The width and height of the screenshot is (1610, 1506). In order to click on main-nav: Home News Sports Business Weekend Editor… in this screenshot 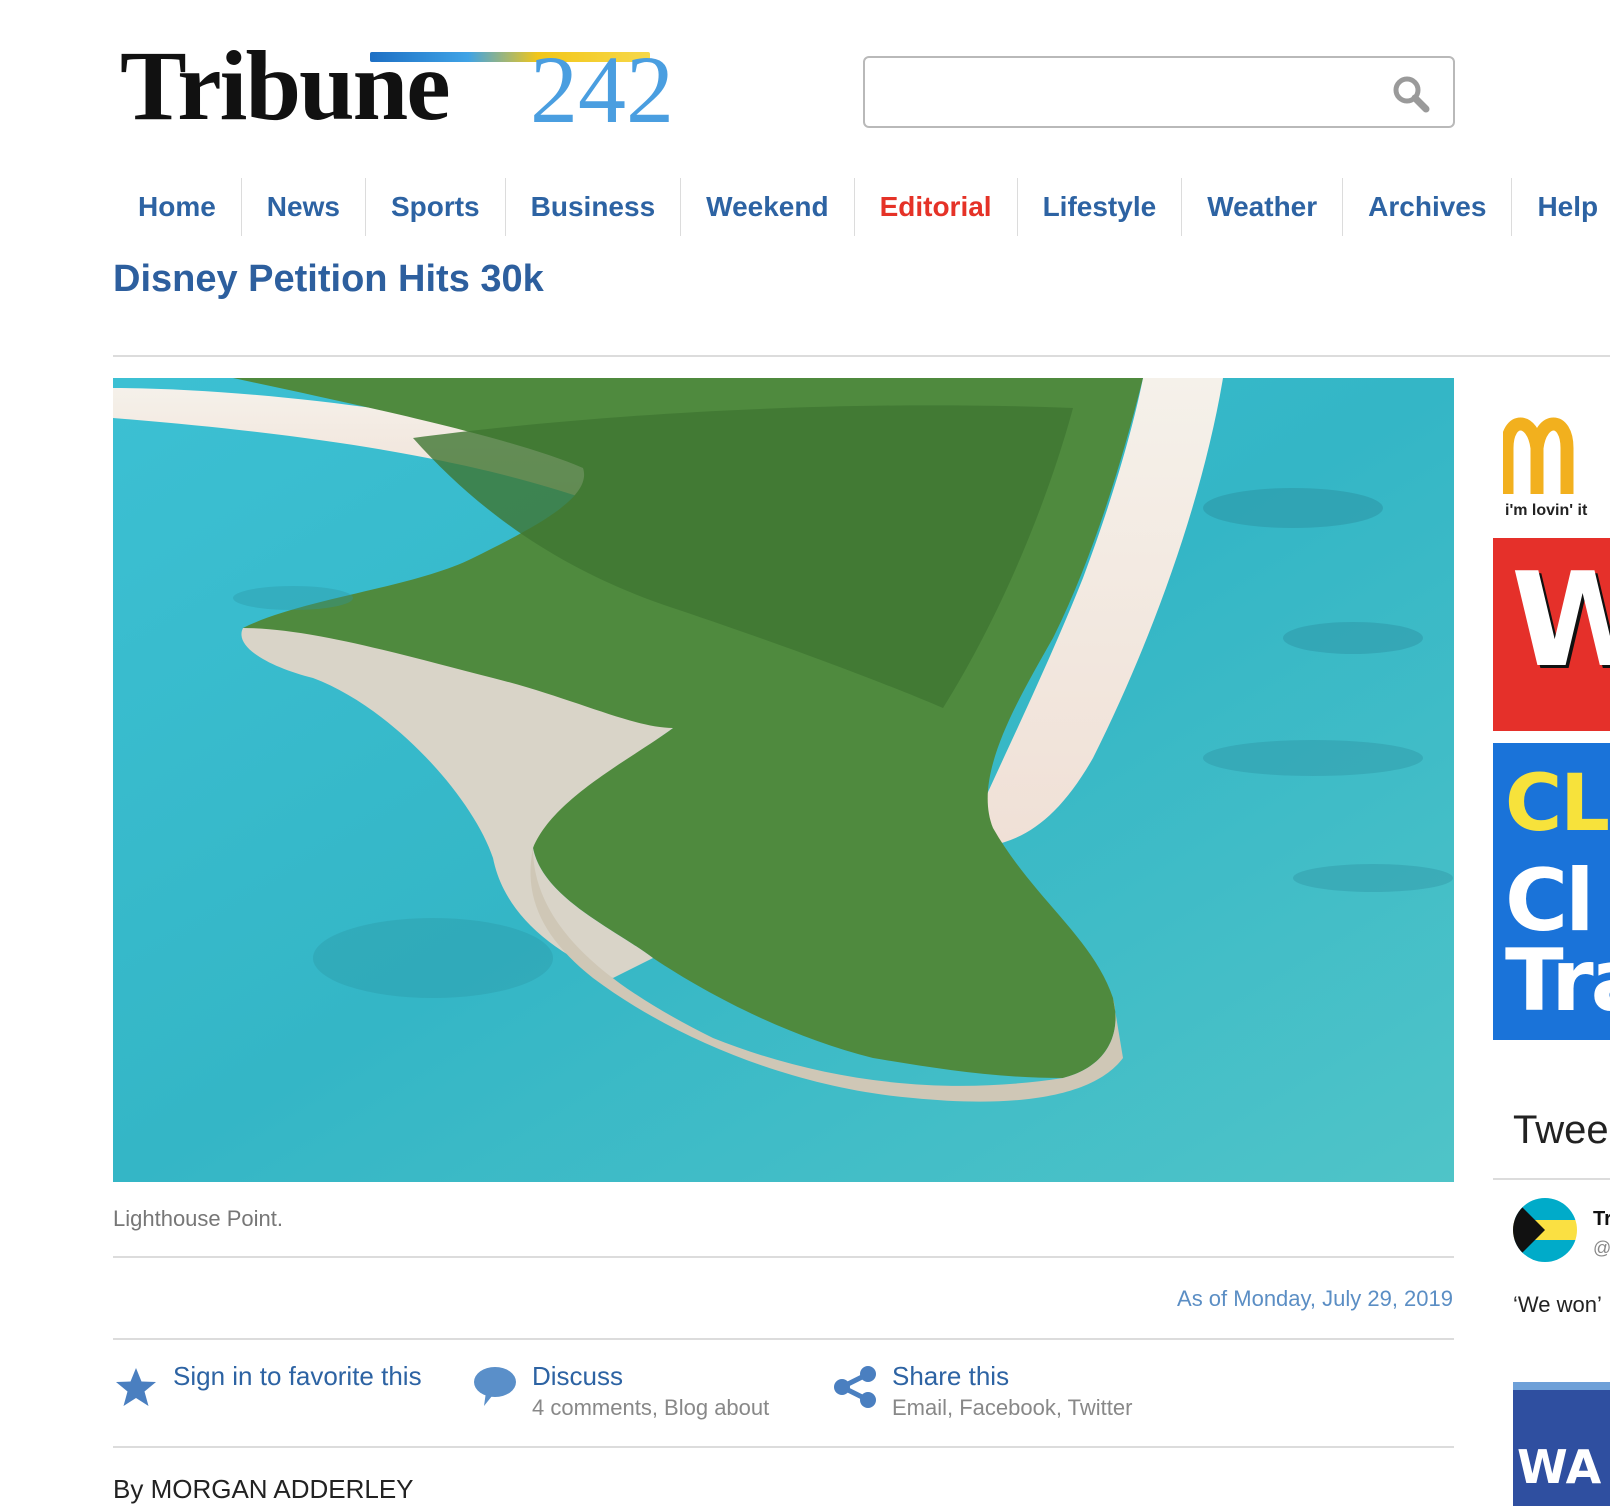, I will do `click(861, 207)`.